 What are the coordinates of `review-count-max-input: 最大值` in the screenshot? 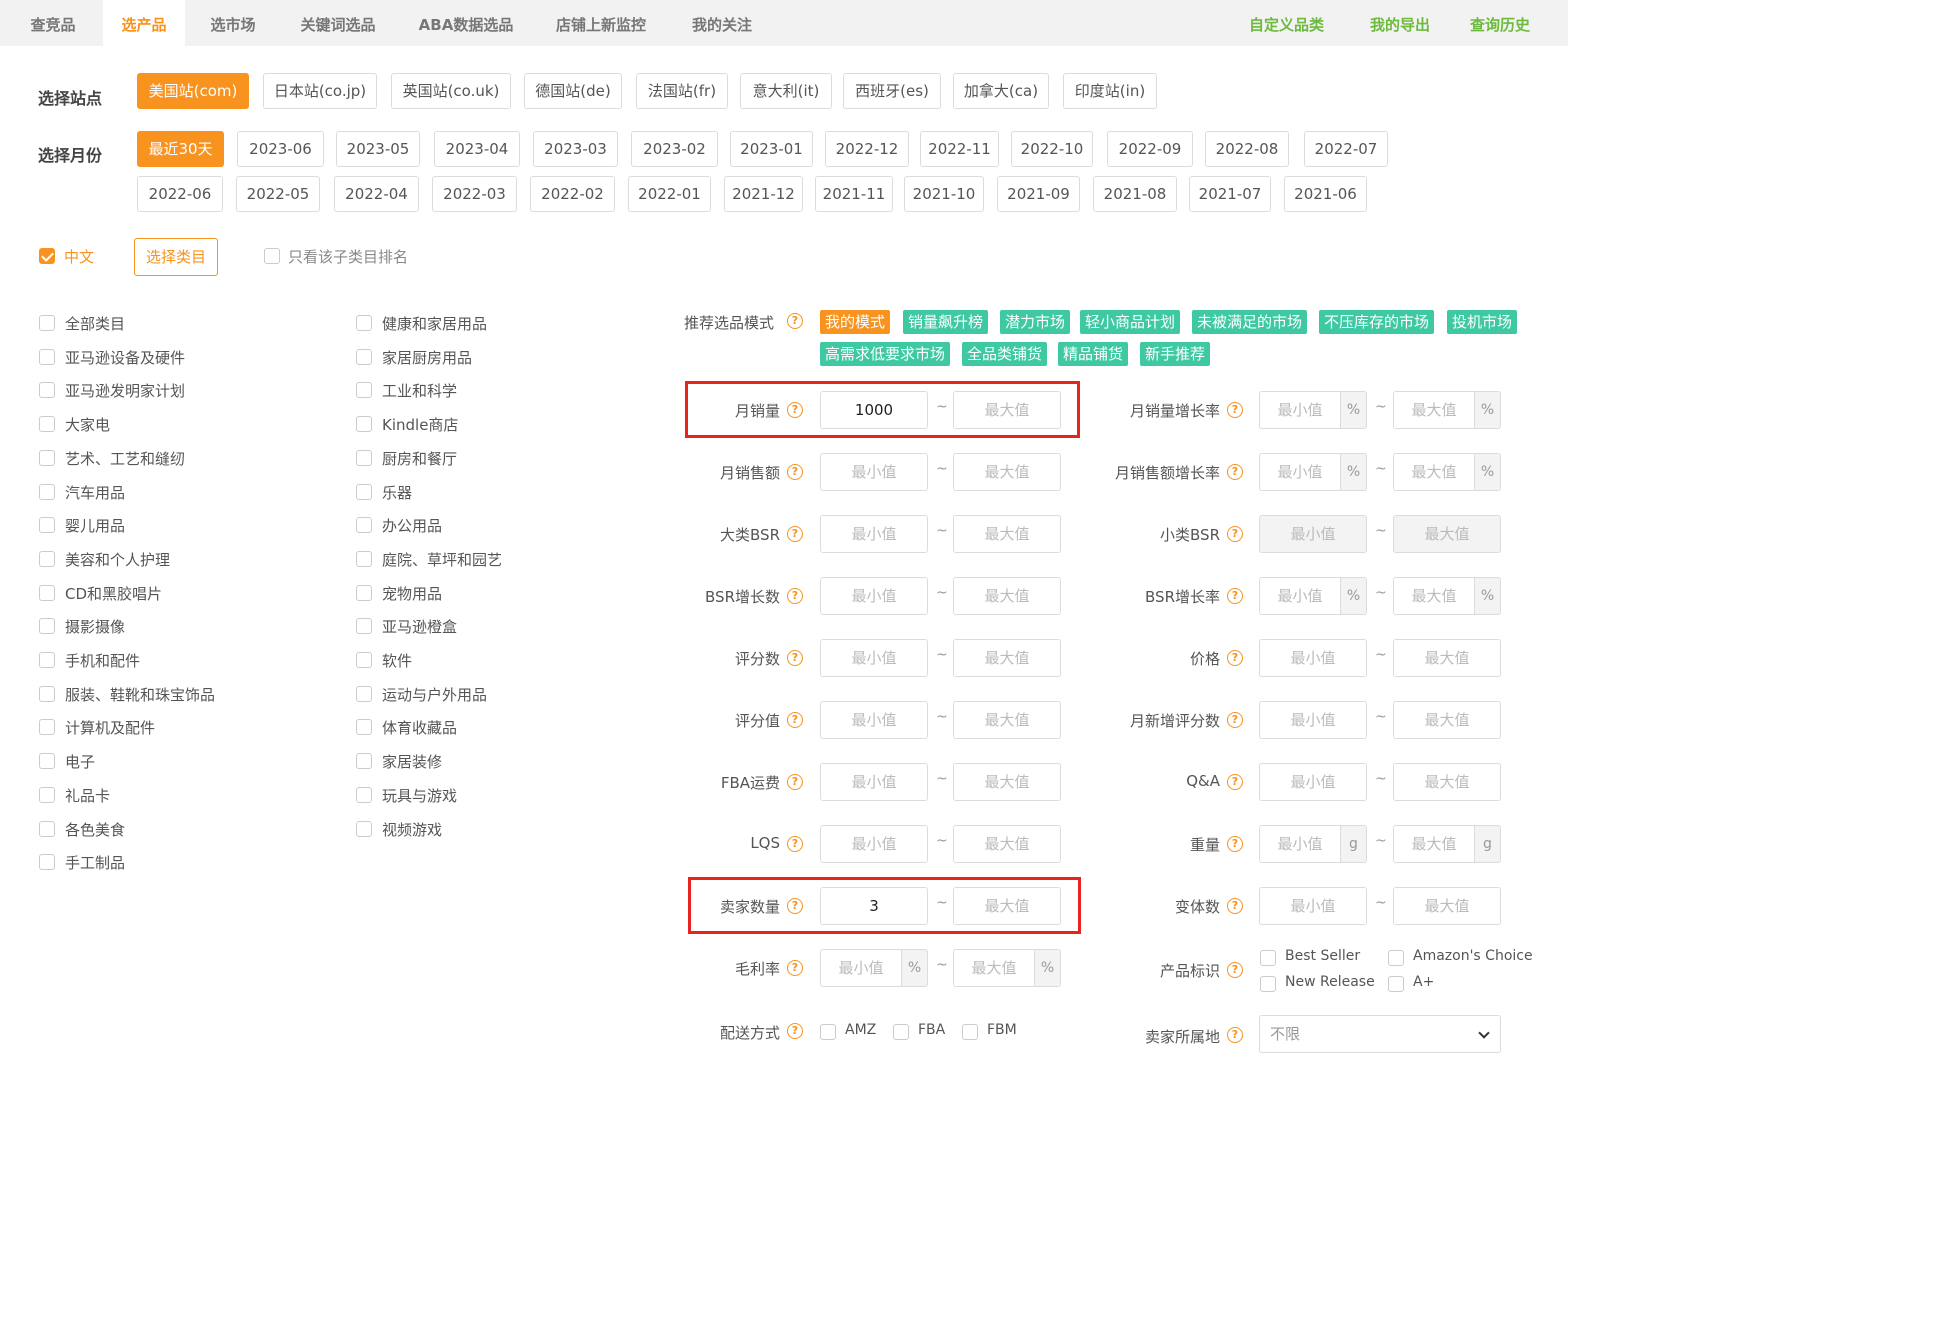 It's located at (1007, 658).